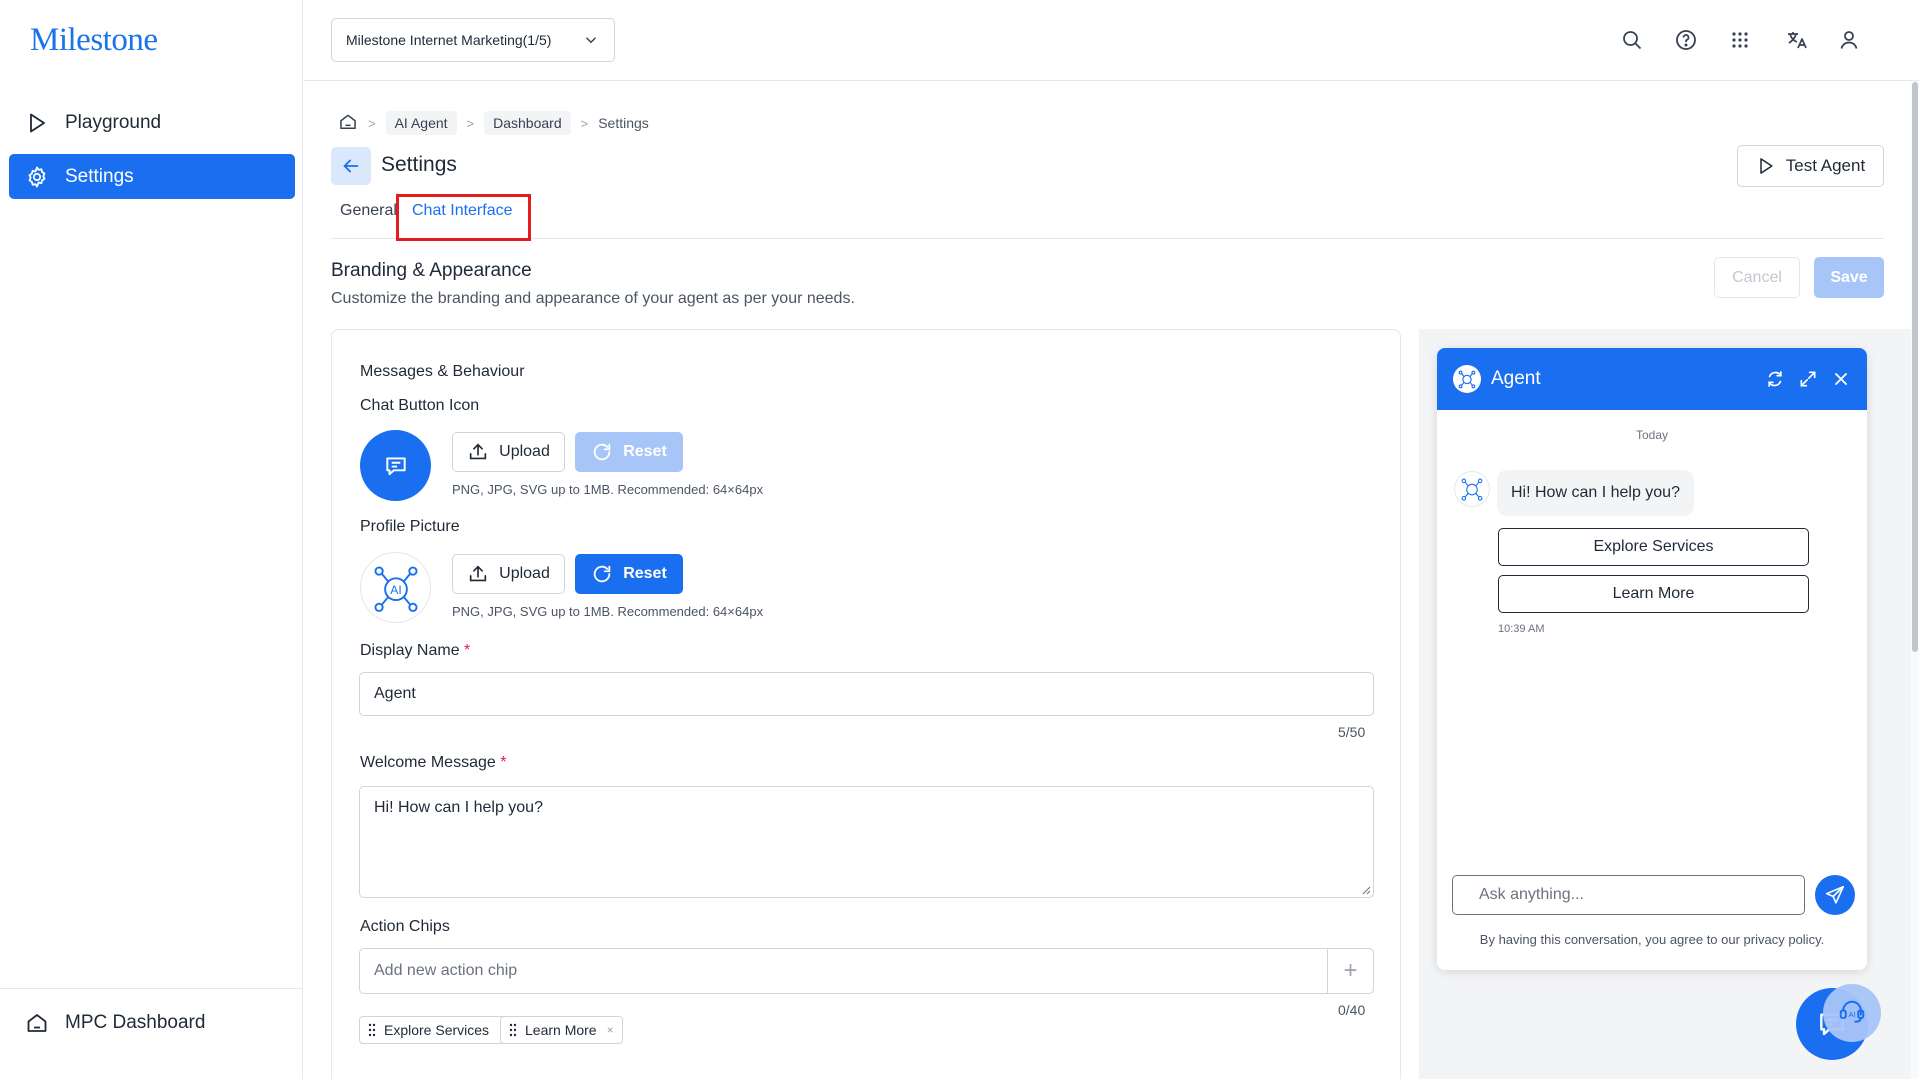 Image resolution: width=1919 pixels, height=1079 pixels. I want to click on play-icon, so click(37, 122).